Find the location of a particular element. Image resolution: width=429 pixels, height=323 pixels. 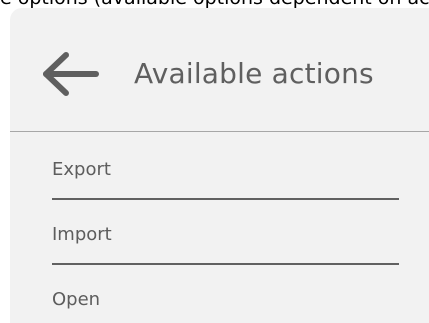

menu-item-label: Import is located at coordinates (82, 234).